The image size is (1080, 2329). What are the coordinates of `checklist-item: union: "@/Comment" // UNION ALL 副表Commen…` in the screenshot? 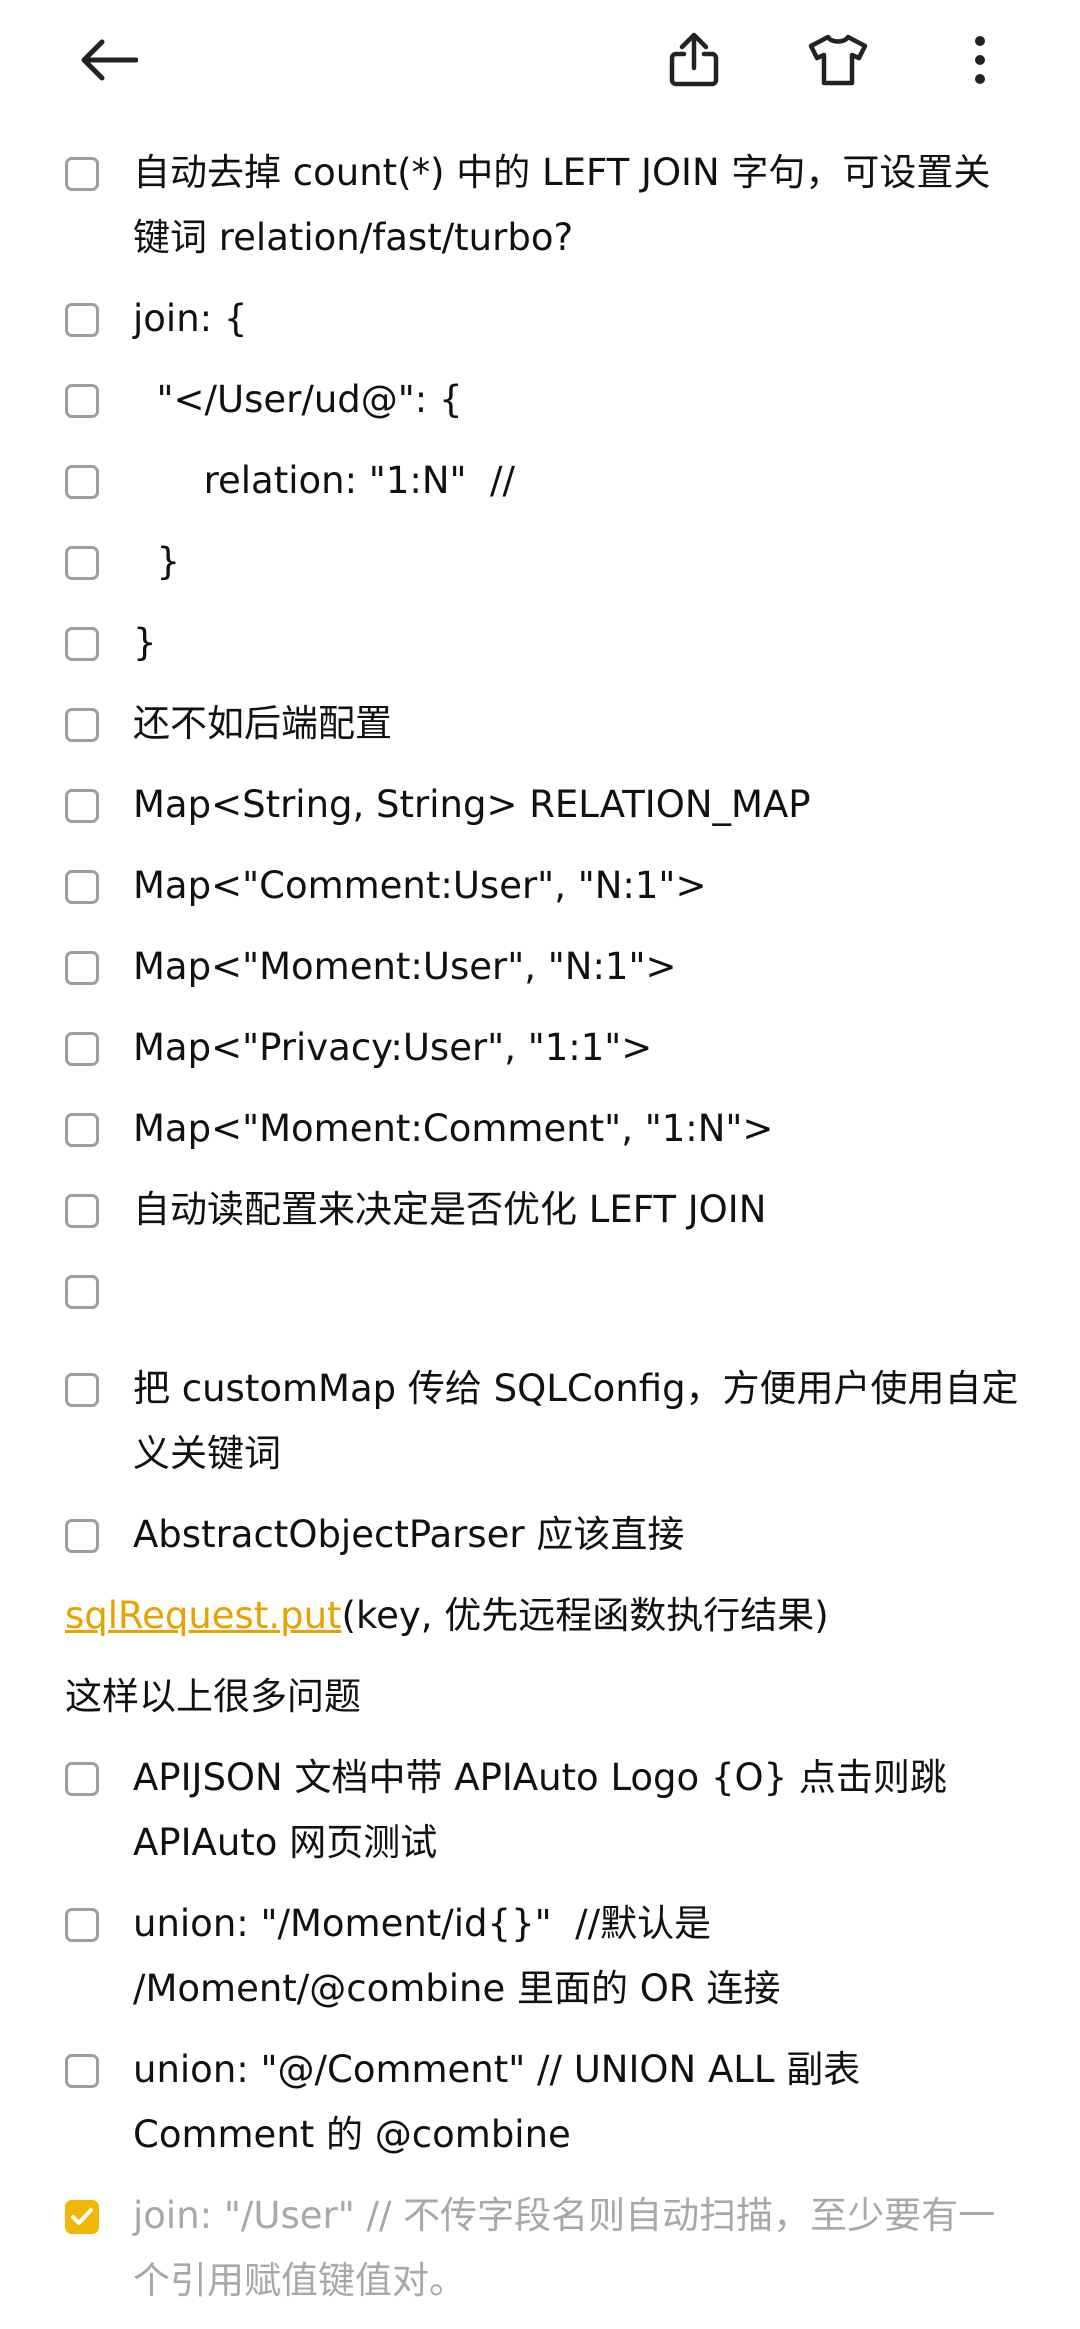 It's located at (540, 2102).